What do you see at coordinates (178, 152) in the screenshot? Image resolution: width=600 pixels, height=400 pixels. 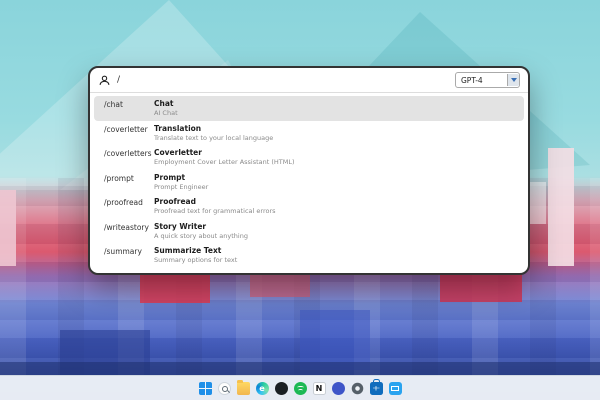 I see `command-title: Coverletter` at bounding box center [178, 152].